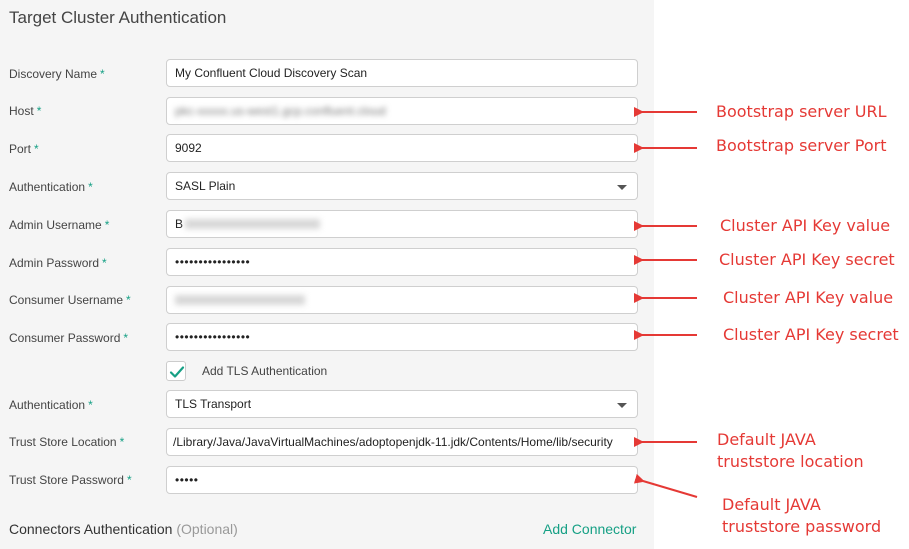 Image resolution: width=909 pixels, height=549 pixels. What do you see at coordinates (766, 439) in the screenshot?
I see `annotation-truststore-location-line1: Default JAVA` at bounding box center [766, 439].